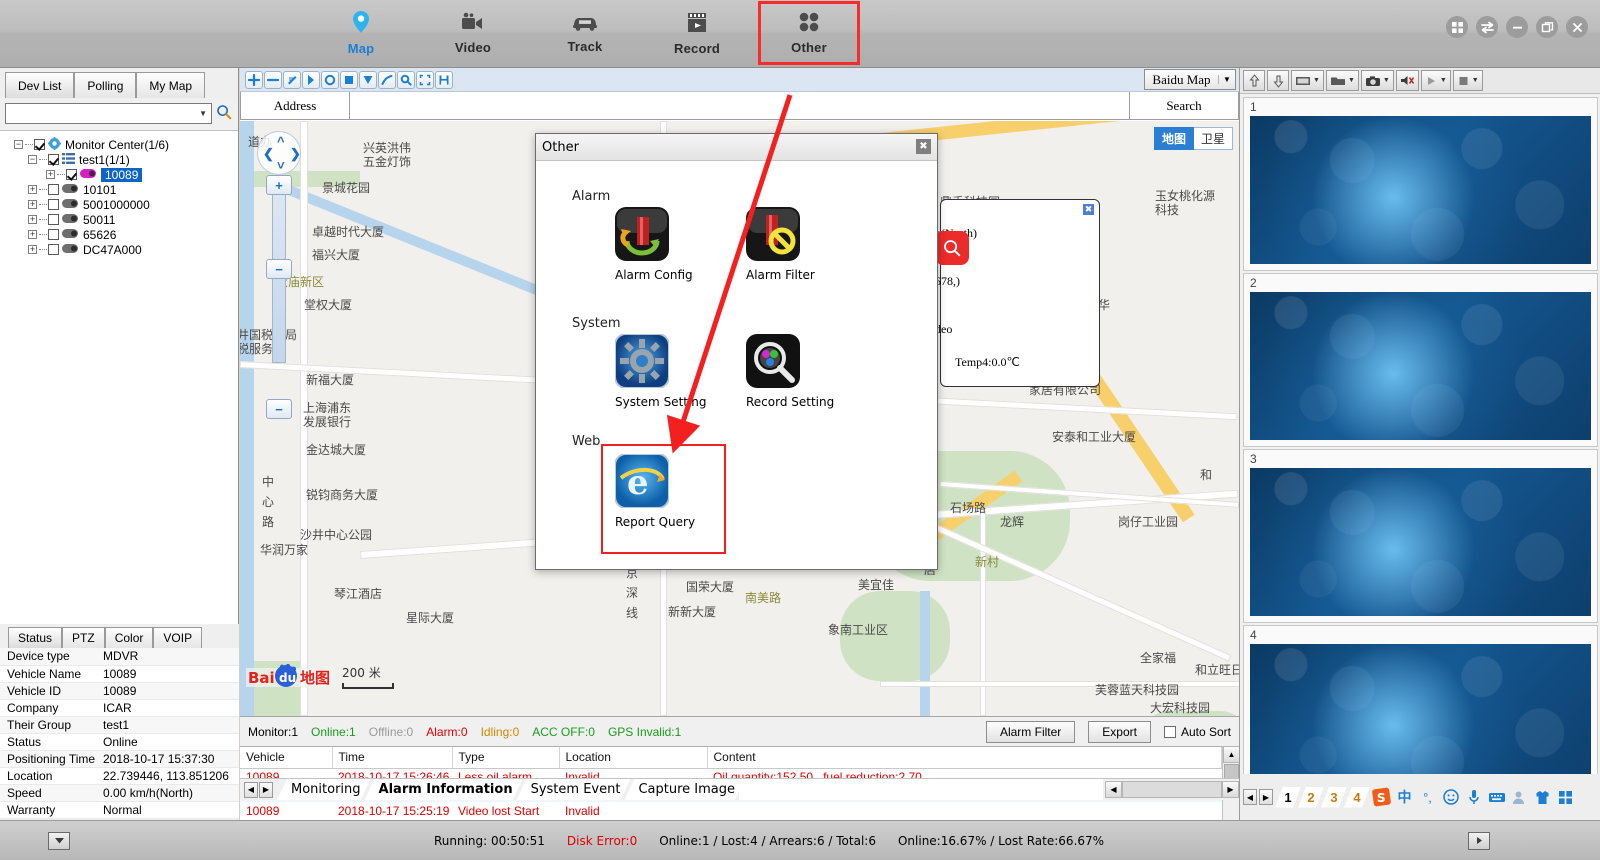 The width and height of the screenshot is (1600, 860). Describe the element at coordinates (18, 144) in the screenshot. I see `tree-expander: −` at that location.